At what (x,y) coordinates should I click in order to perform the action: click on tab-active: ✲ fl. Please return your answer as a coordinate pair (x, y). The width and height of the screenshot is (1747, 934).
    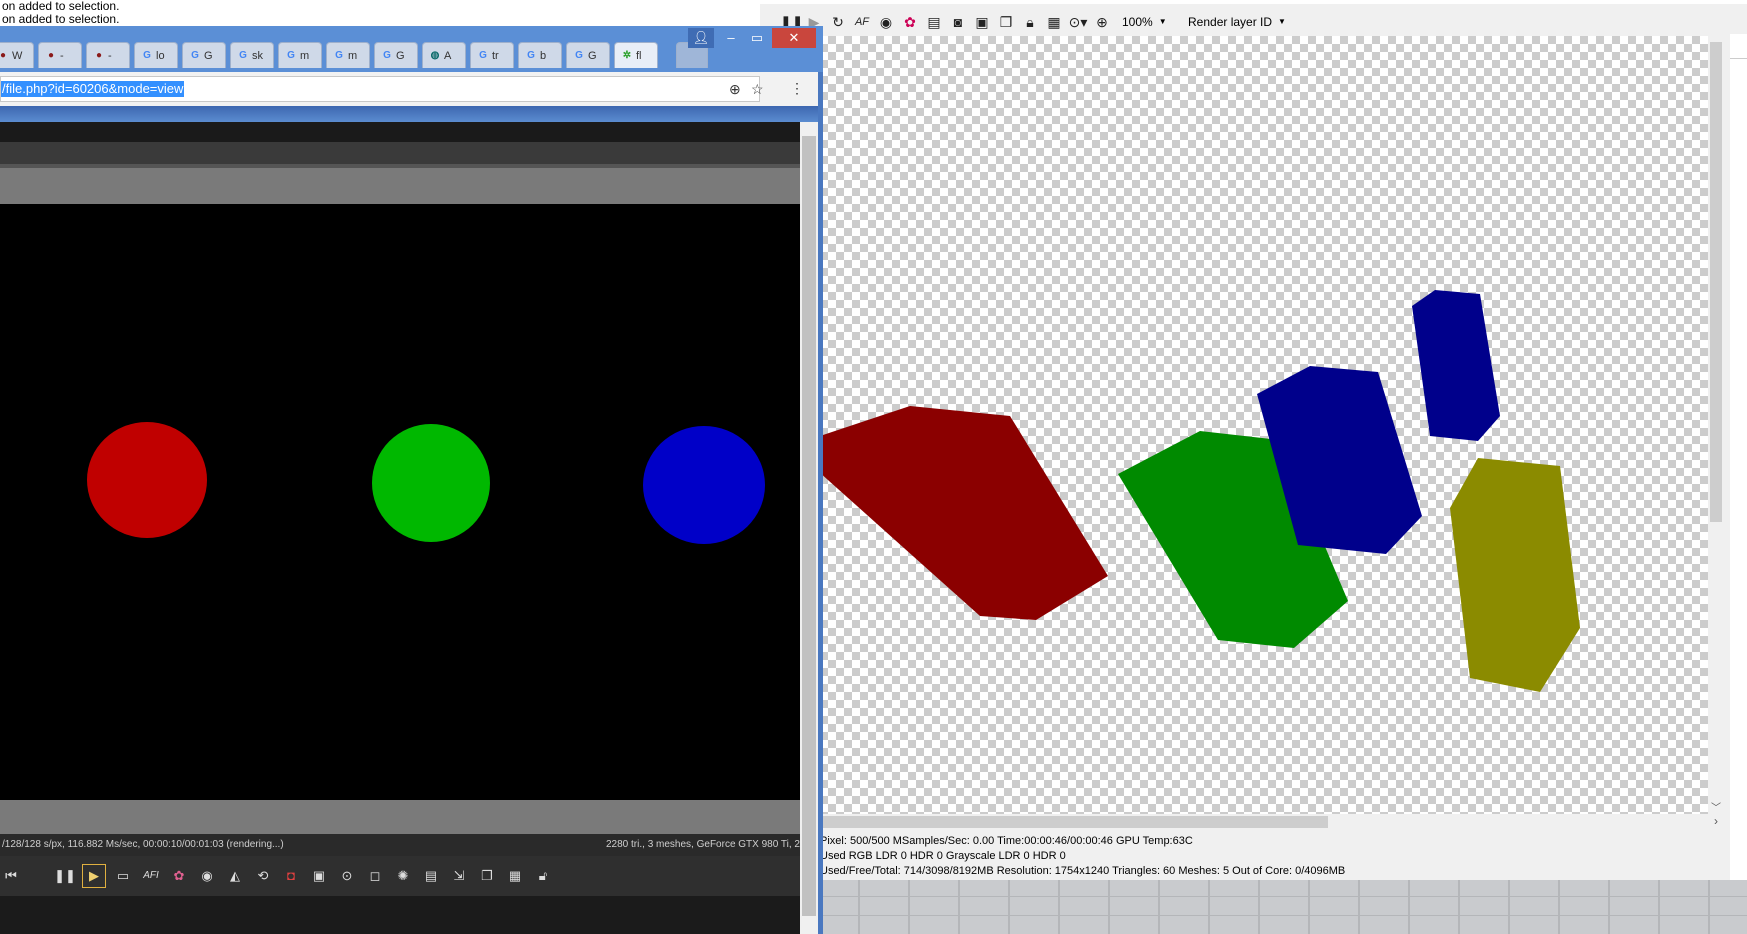
    Looking at the image, I should click on (636, 55).